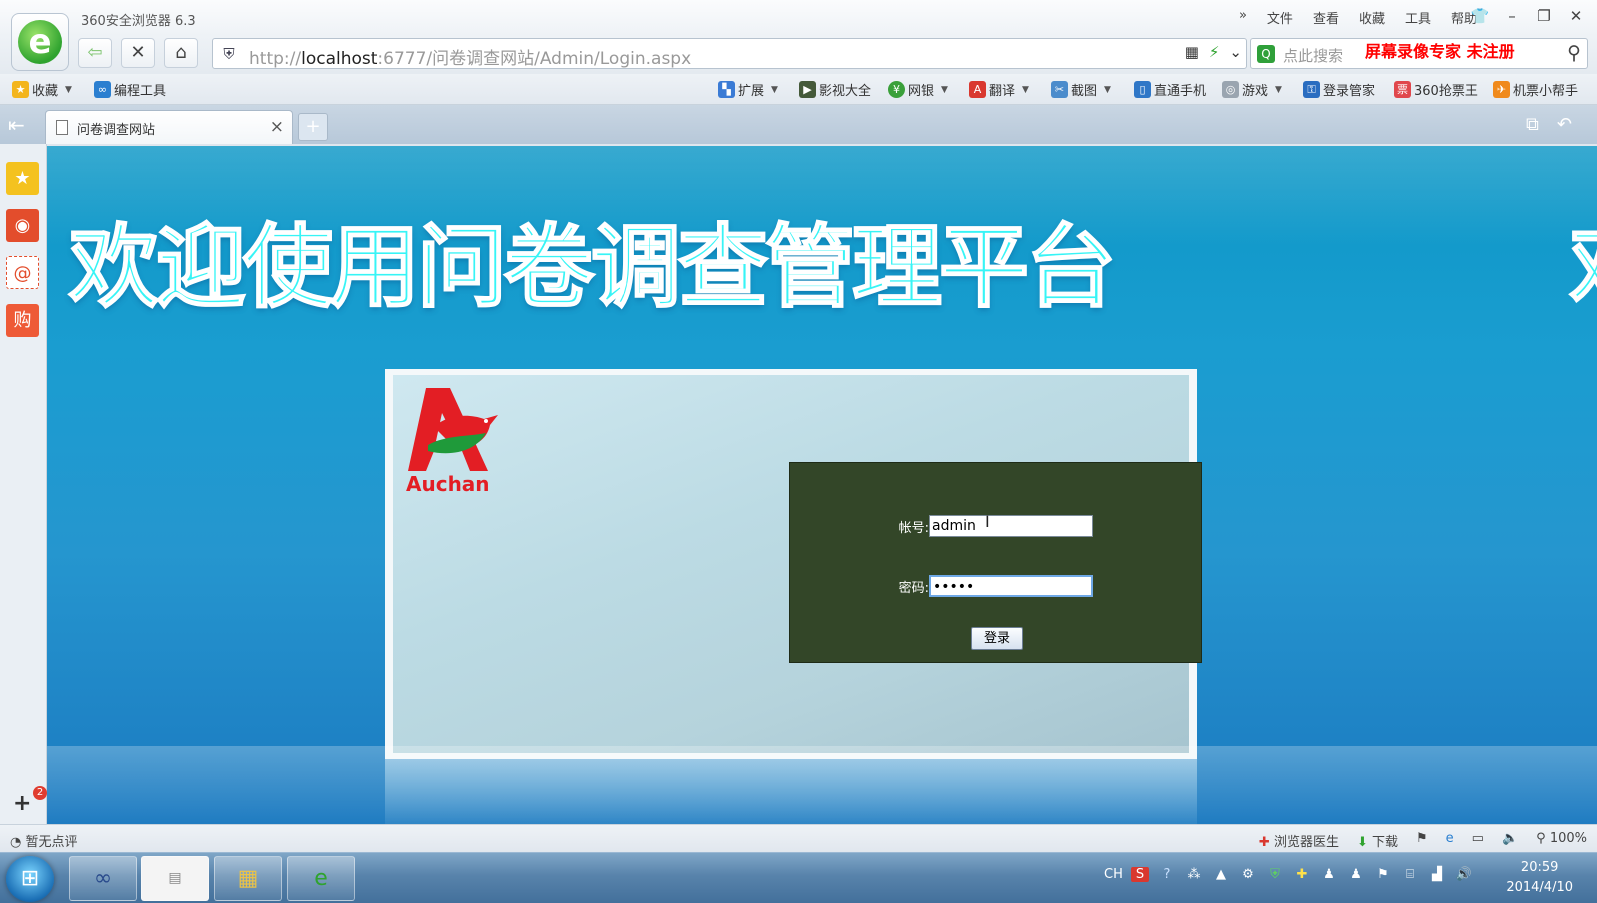 This screenshot has height=903, width=1597. What do you see at coordinates (1243, 17) in the screenshot?
I see `menu-more: »` at bounding box center [1243, 17].